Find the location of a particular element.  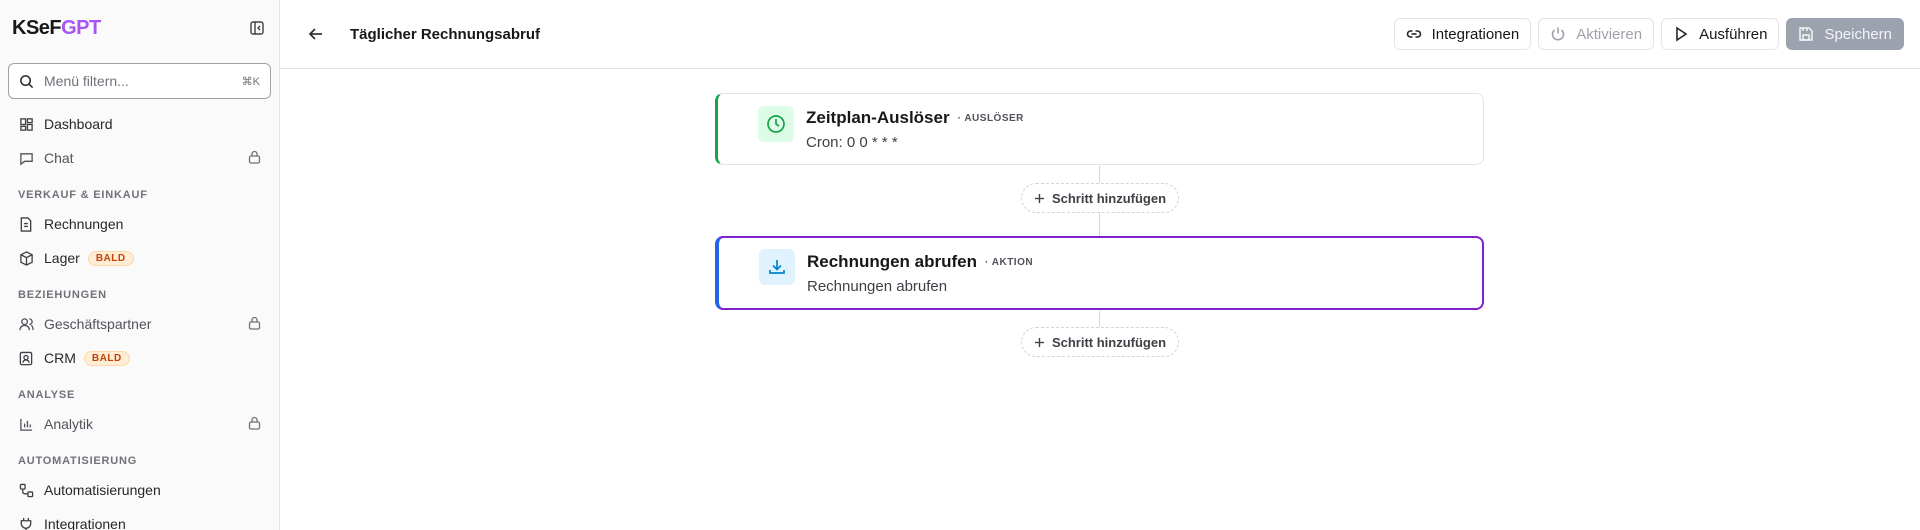

page-title: Täglicher Rechnungsabruf is located at coordinates (445, 34).